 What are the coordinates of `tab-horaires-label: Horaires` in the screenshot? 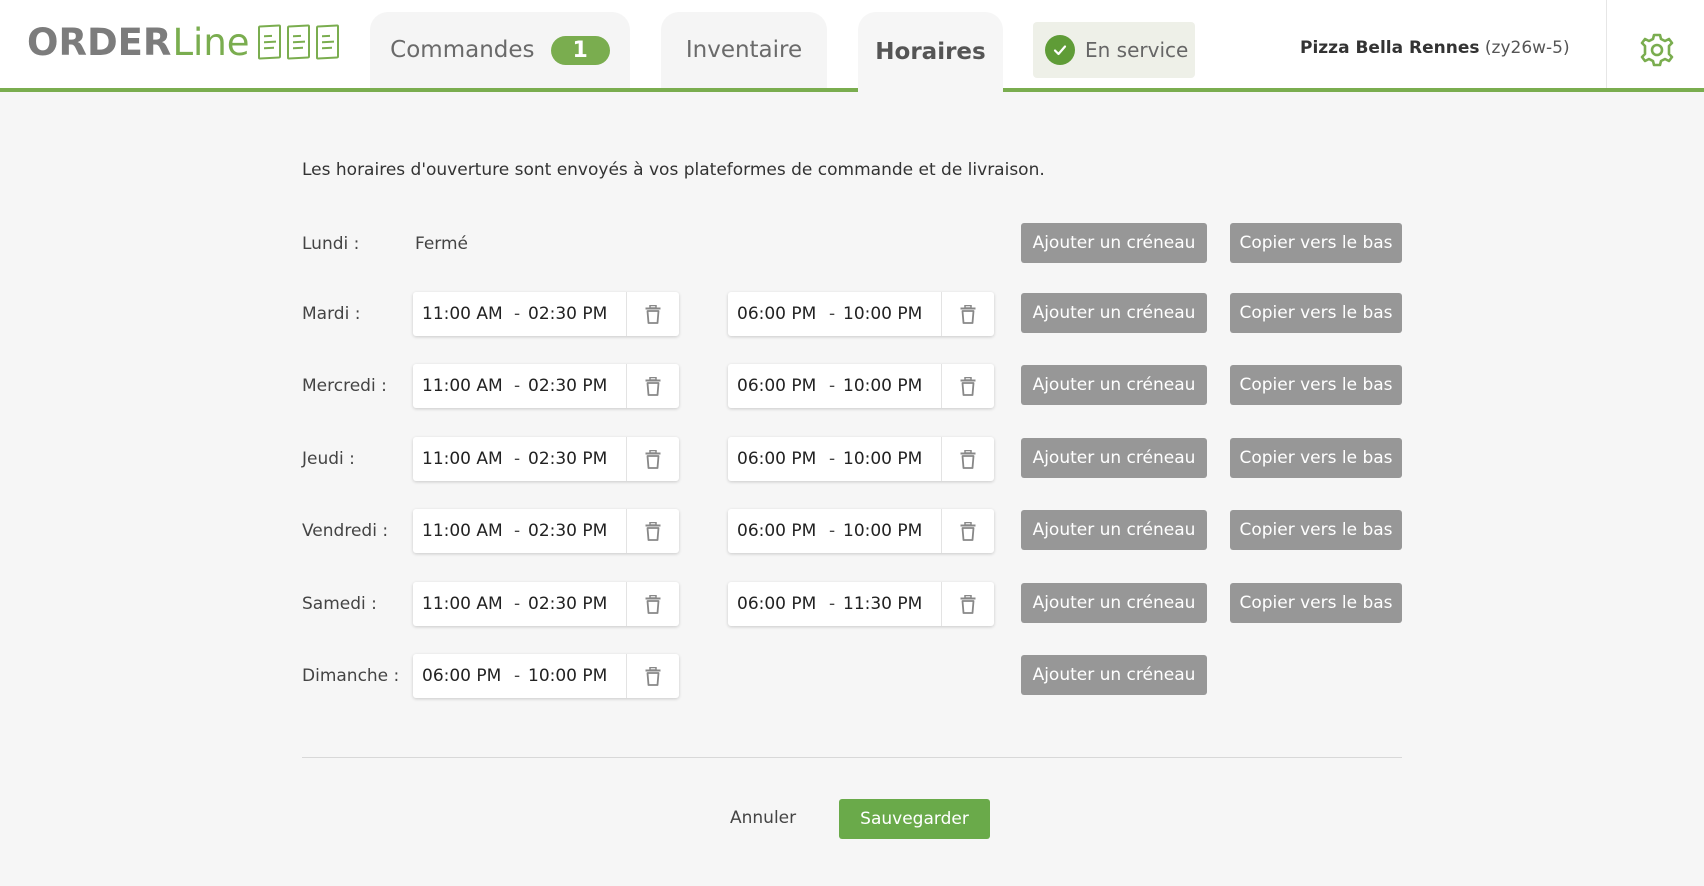 It's located at (930, 52).